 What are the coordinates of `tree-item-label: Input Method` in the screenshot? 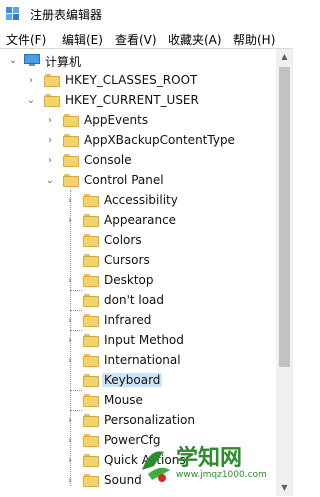 It's located at (144, 340).